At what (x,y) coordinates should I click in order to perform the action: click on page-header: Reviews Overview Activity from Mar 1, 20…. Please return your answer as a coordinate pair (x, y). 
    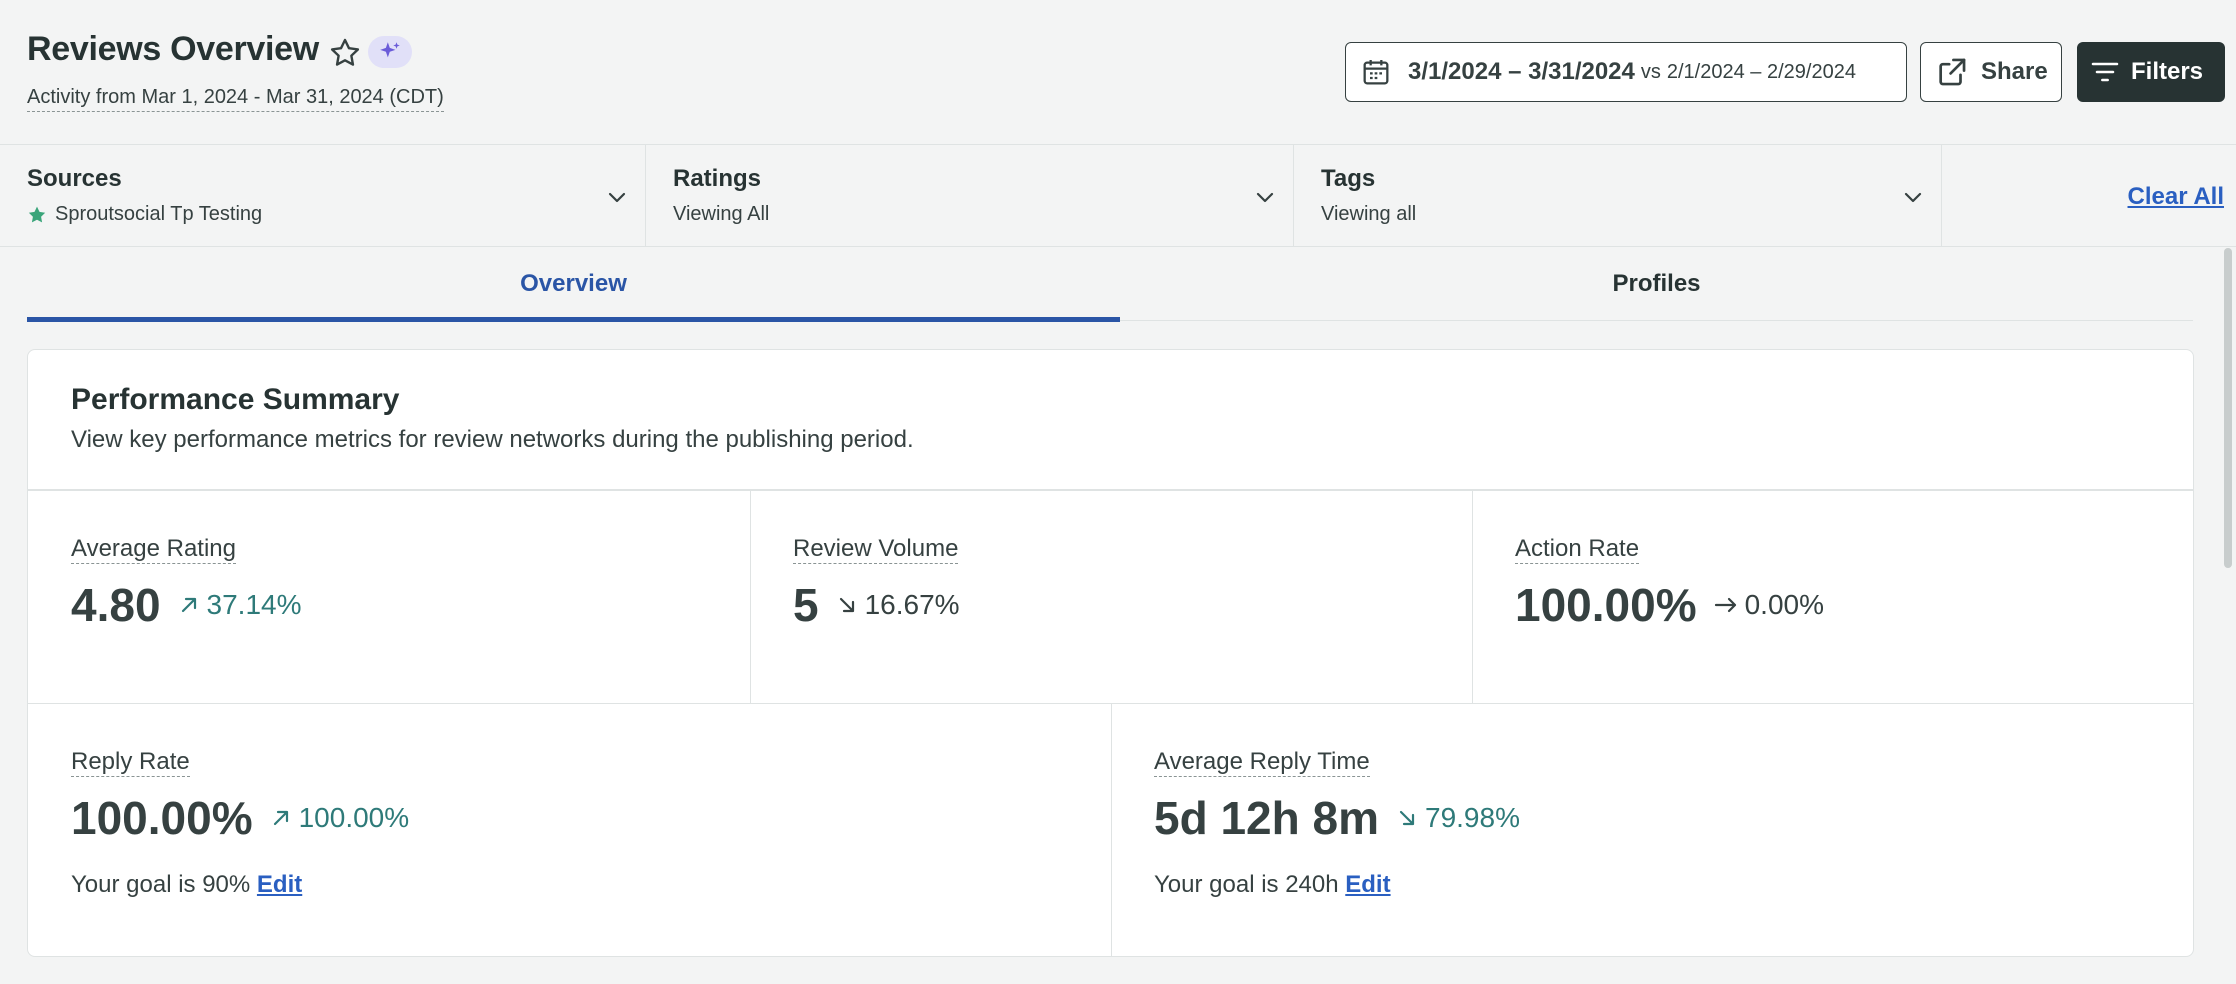
    Looking at the image, I should click on (1118, 72).